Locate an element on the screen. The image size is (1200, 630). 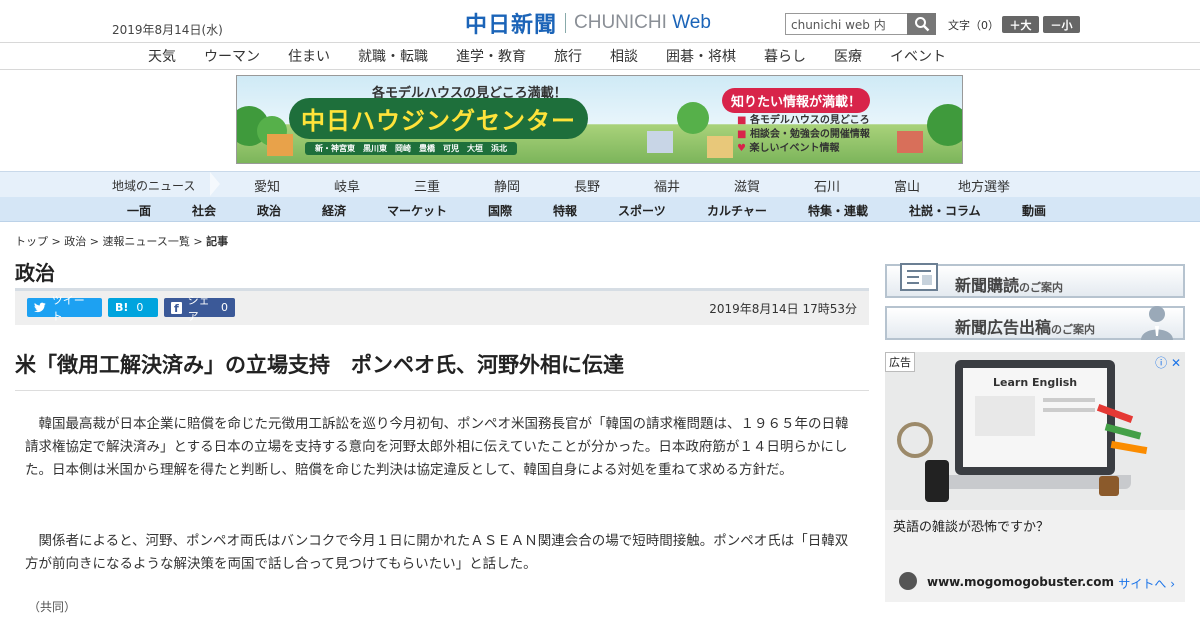
region-item: 福井 is located at coordinates (667, 185).